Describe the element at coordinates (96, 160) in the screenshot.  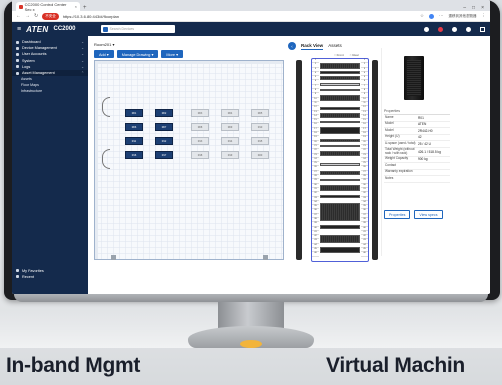
I see `vertical-ruler` at that location.